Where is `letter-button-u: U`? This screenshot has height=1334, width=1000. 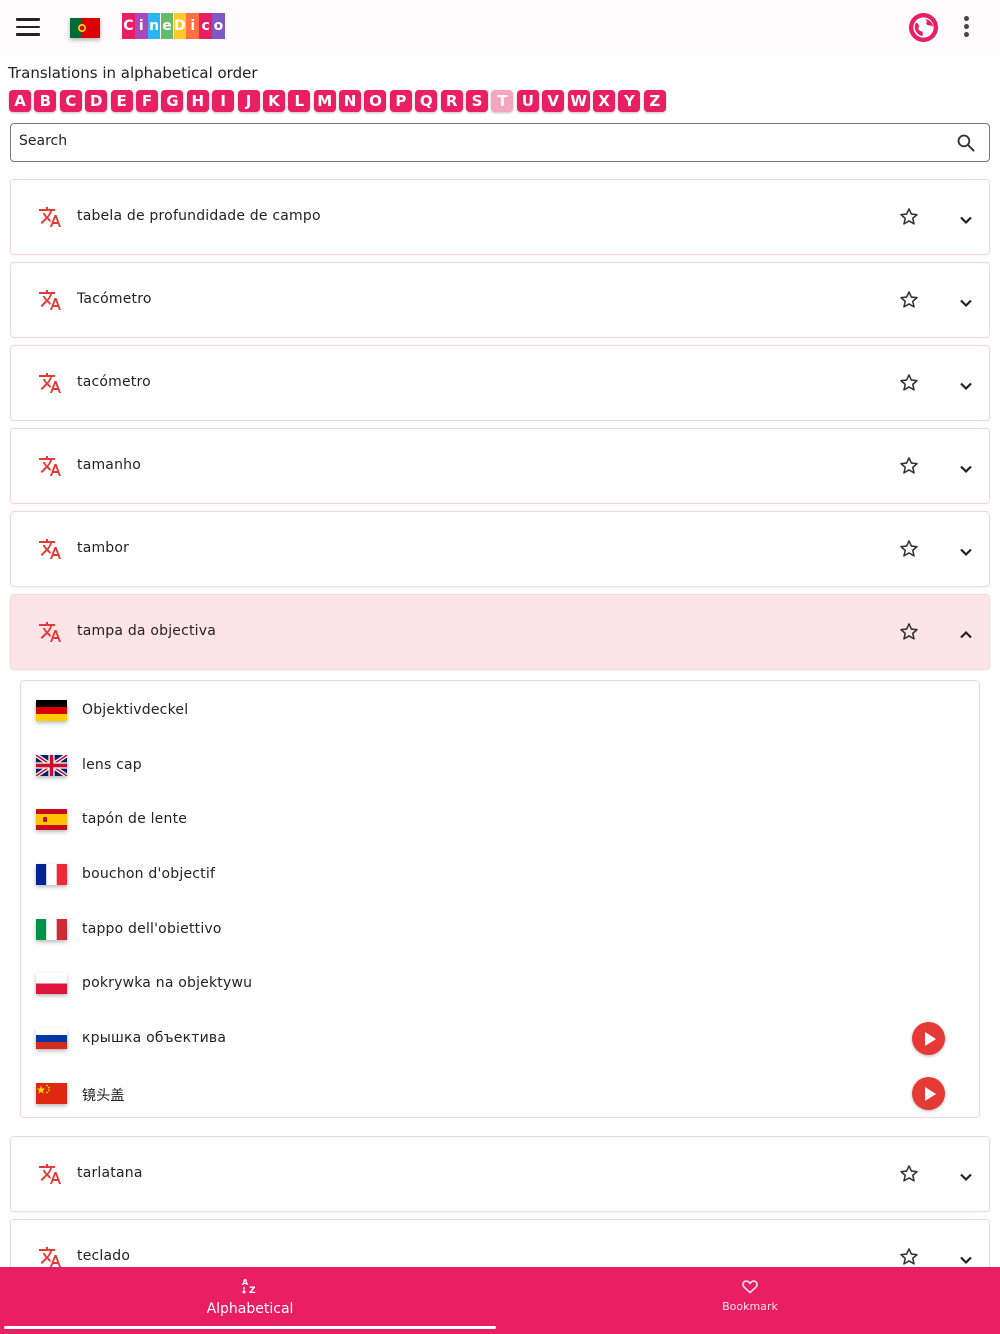
letter-button-u: U is located at coordinates (527, 101).